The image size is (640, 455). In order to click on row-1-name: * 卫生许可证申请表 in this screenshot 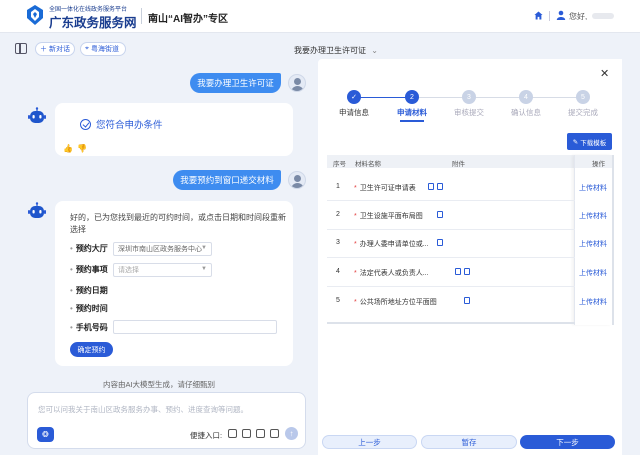, I will do `click(385, 188)`.